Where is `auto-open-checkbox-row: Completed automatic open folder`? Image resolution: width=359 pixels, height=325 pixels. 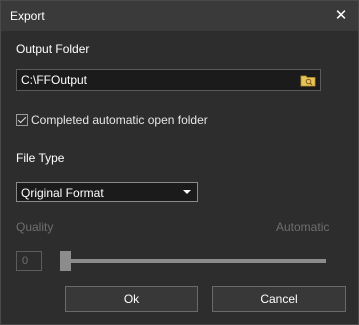 auto-open-checkbox-row: Completed automatic open folder is located at coordinates (112, 120).